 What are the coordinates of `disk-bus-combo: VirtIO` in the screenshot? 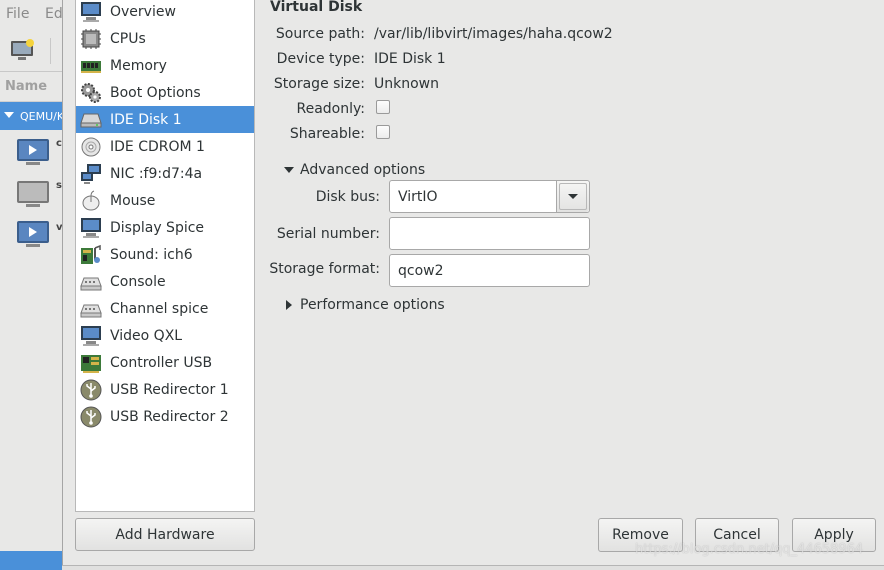 It's located at (489, 196).